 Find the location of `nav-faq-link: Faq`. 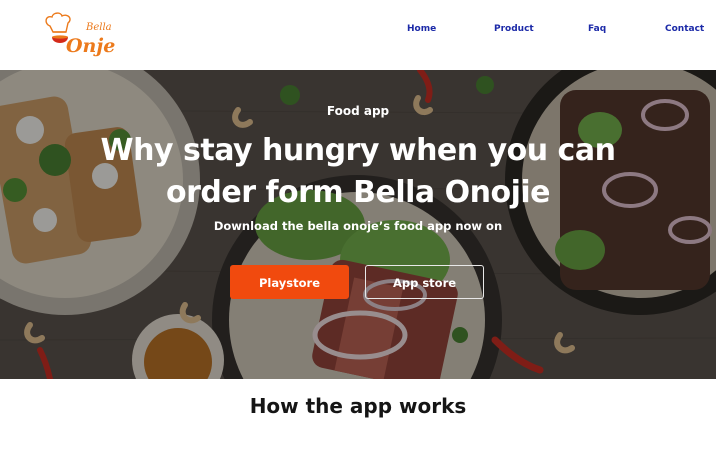

nav-faq-link: Faq is located at coordinates (597, 29).